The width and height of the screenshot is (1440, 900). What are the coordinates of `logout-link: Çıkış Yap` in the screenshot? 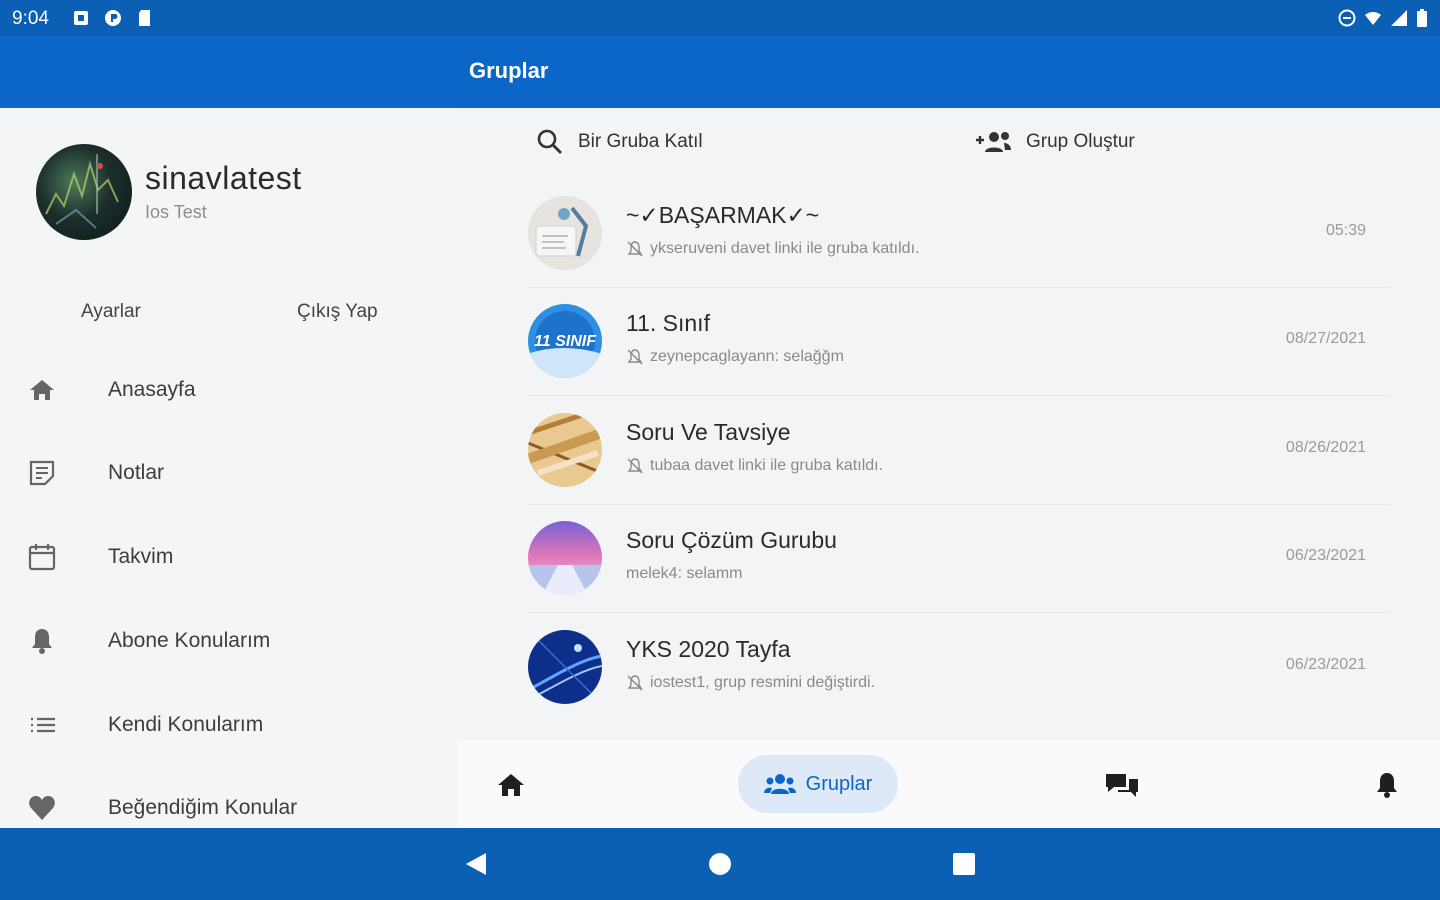 It's located at (337, 312).